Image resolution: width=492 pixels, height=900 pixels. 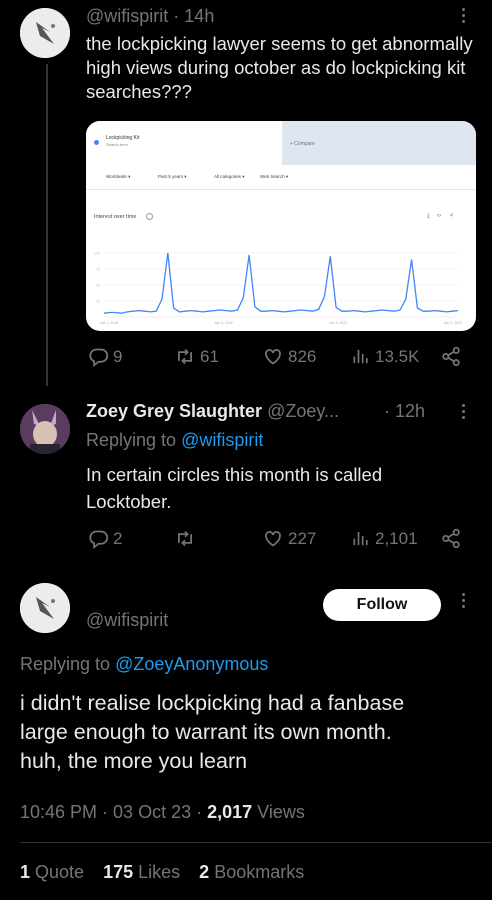 I want to click on tweet1-like-button: 826, so click(x=289, y=356).